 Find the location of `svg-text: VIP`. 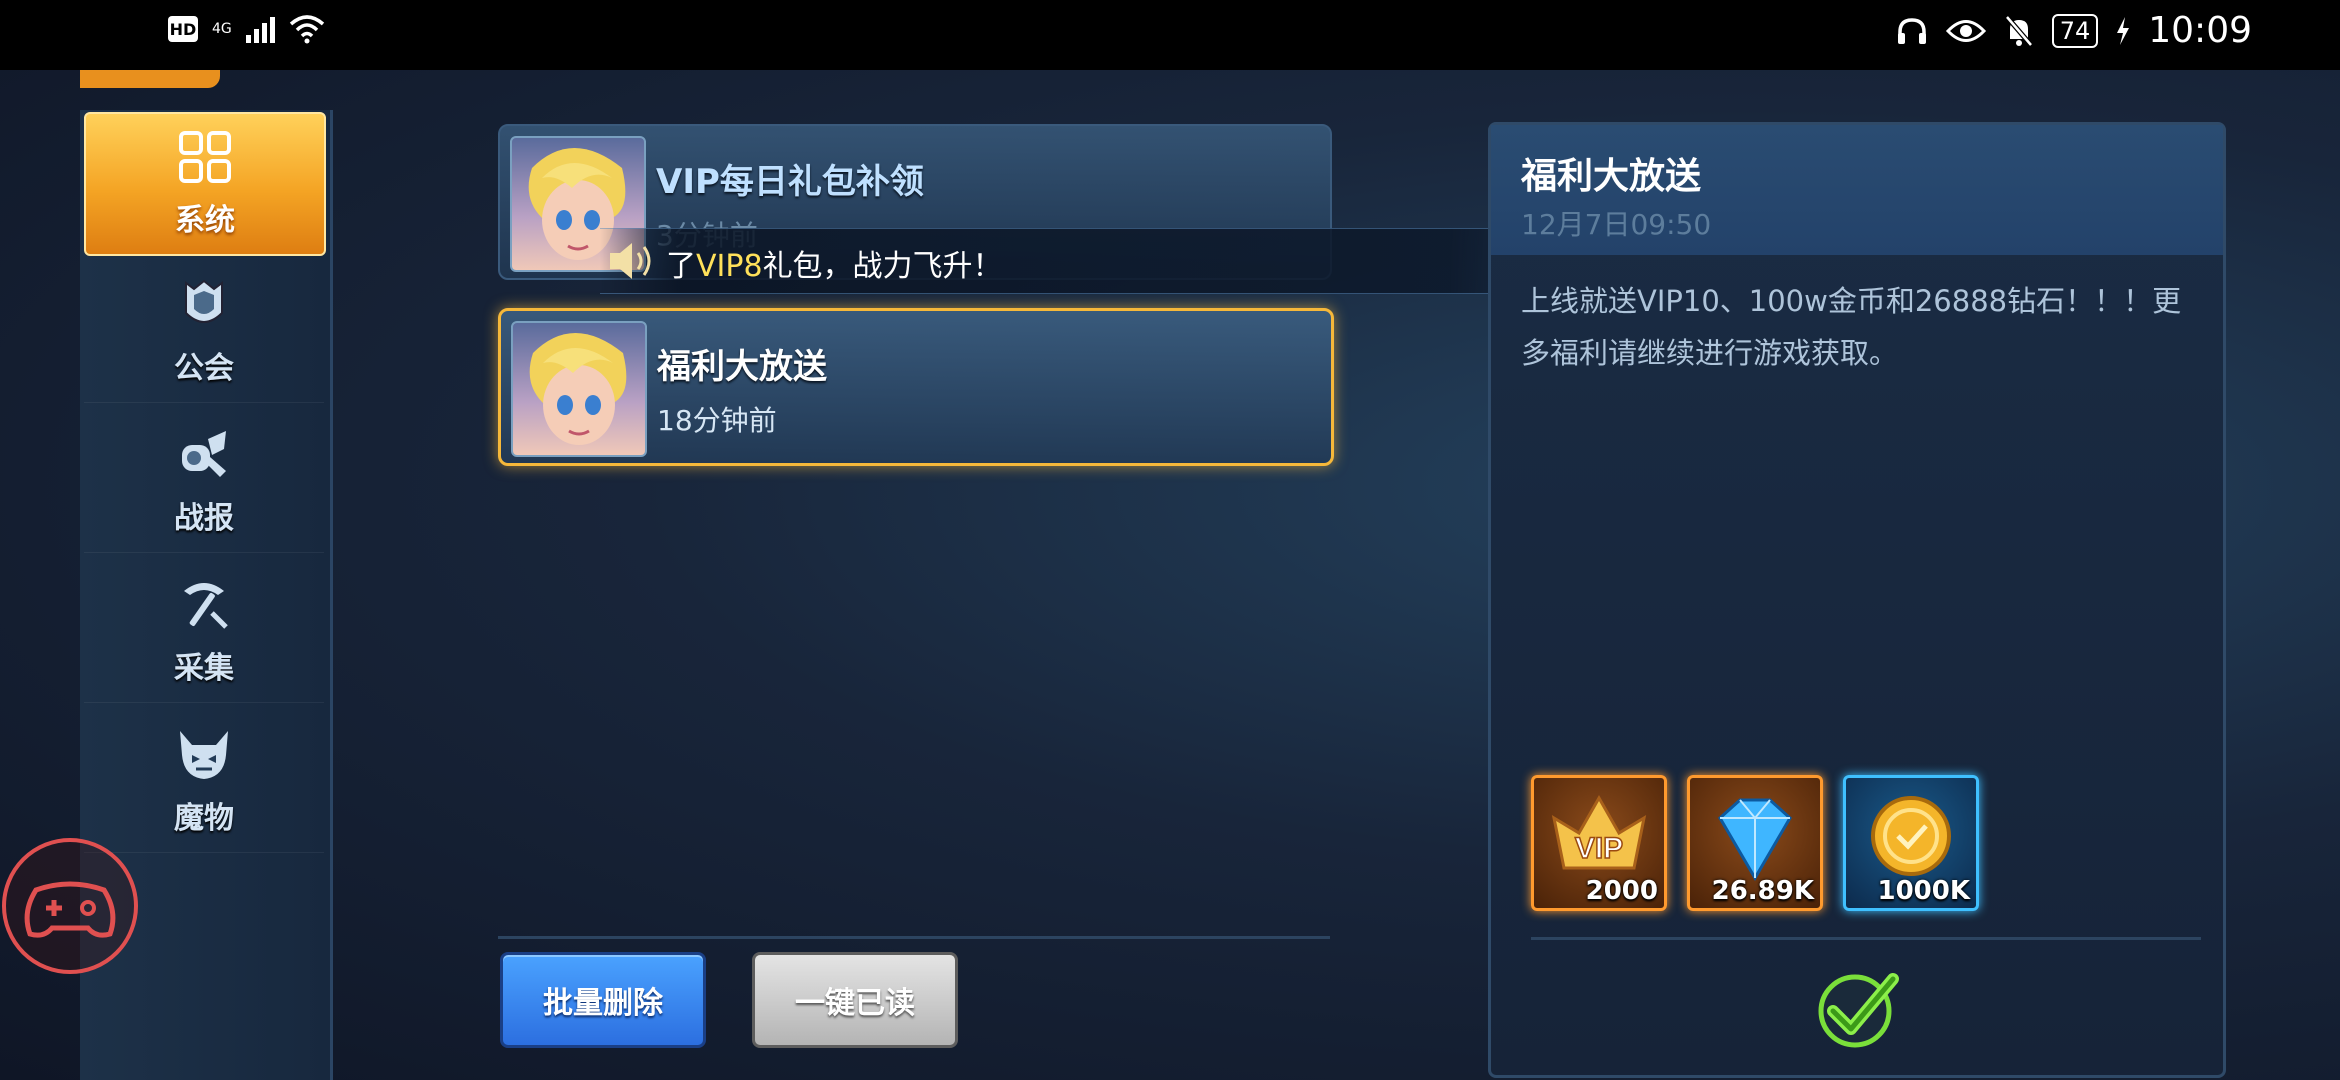

svg-text: VIP is located at coordinates (1599, 848).